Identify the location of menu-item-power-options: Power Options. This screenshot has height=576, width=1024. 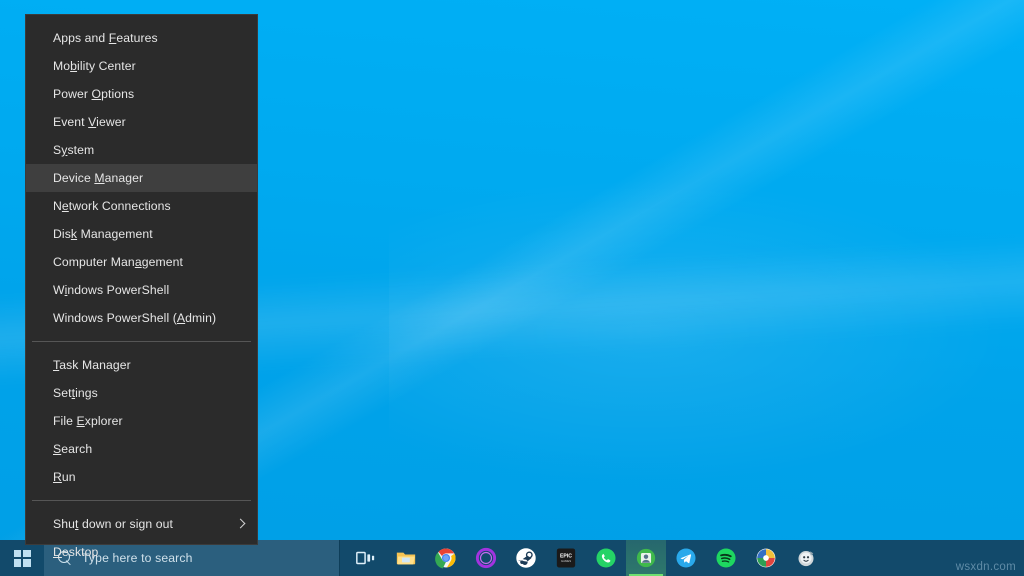
(141, 94).